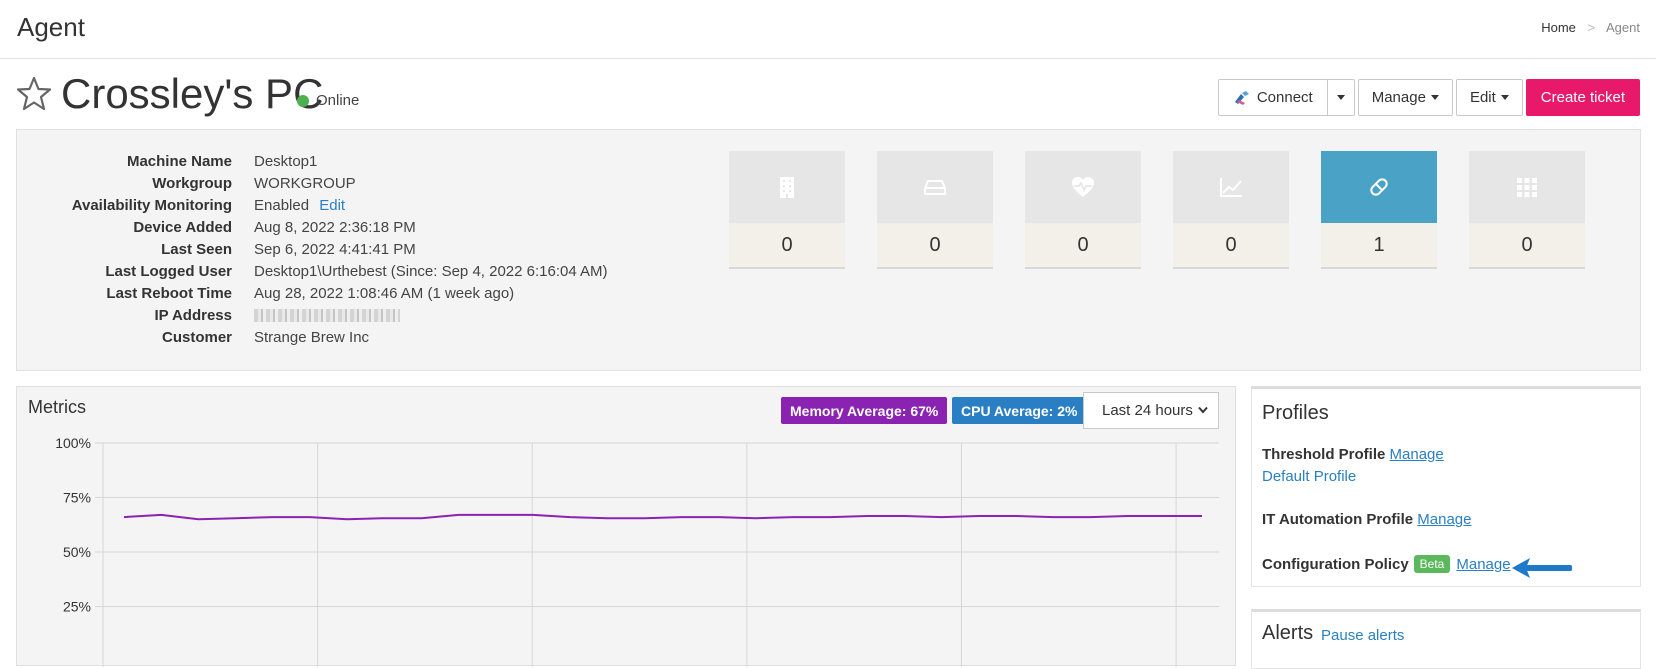 This screenshot has width=1656, height=669. What do you see at coordinates (1398, 97) in the screenshot?
I see `manage-label: Manage` at bounding box center [1398, 97].